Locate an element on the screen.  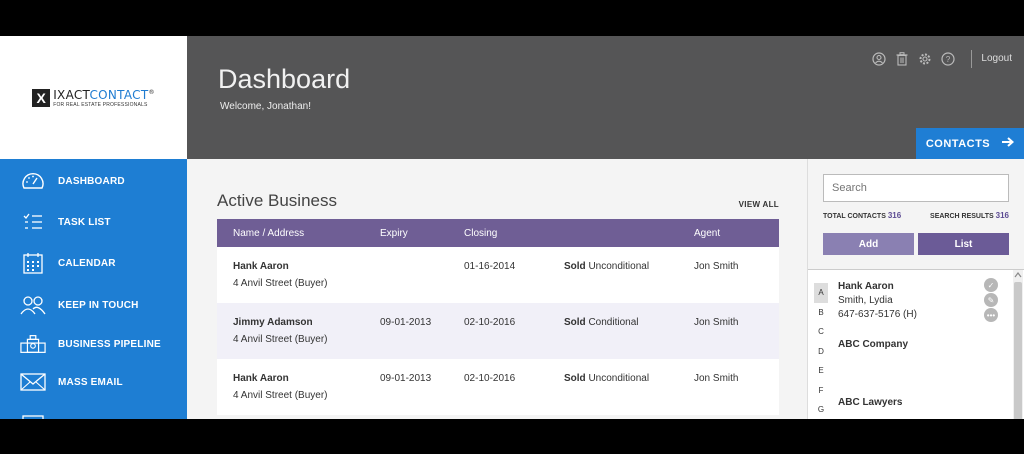
page-title: Dashboard is located at coordinates (284, 79).